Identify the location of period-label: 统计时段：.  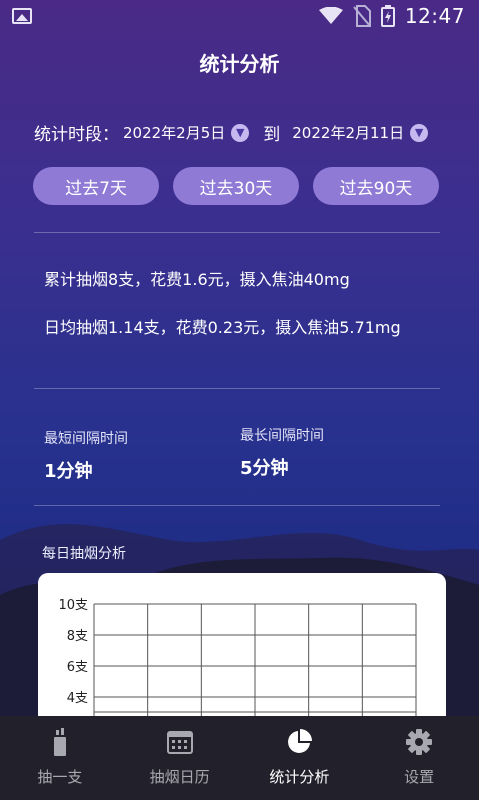
(76, 135).